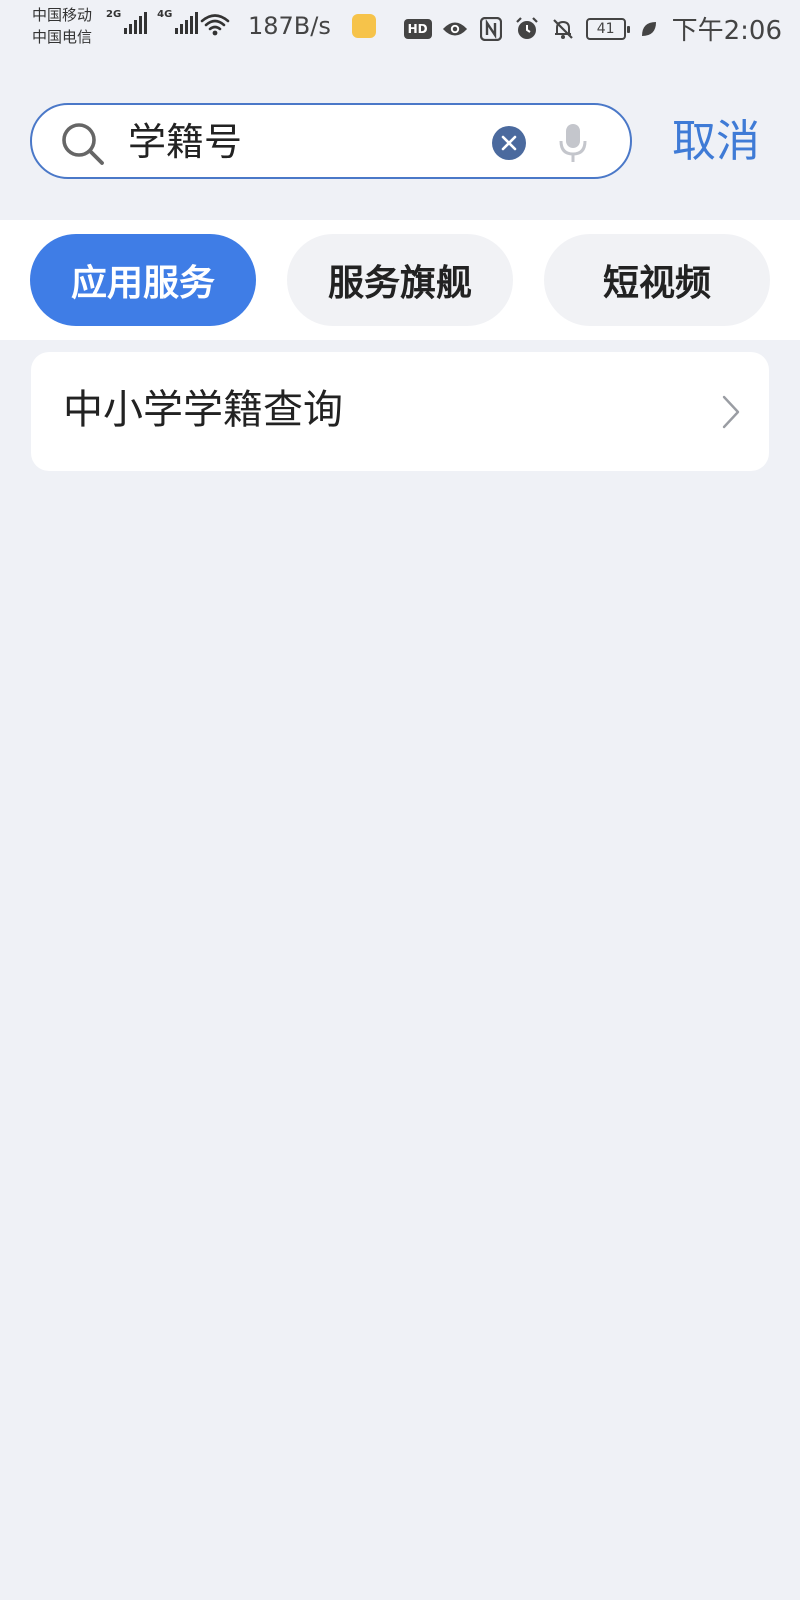  What do you see at coordinates (178, 21) in the screenshot?
I see `signal-2-icon: 4G` at bounding box center [178, 21].